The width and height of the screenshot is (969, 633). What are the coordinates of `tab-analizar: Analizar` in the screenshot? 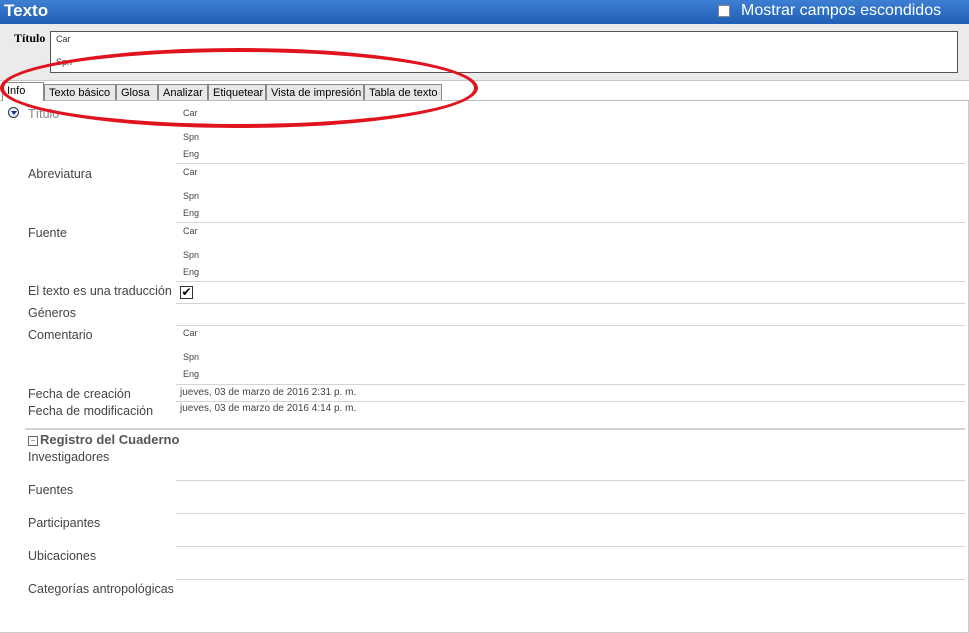 It's located at (183, 92).